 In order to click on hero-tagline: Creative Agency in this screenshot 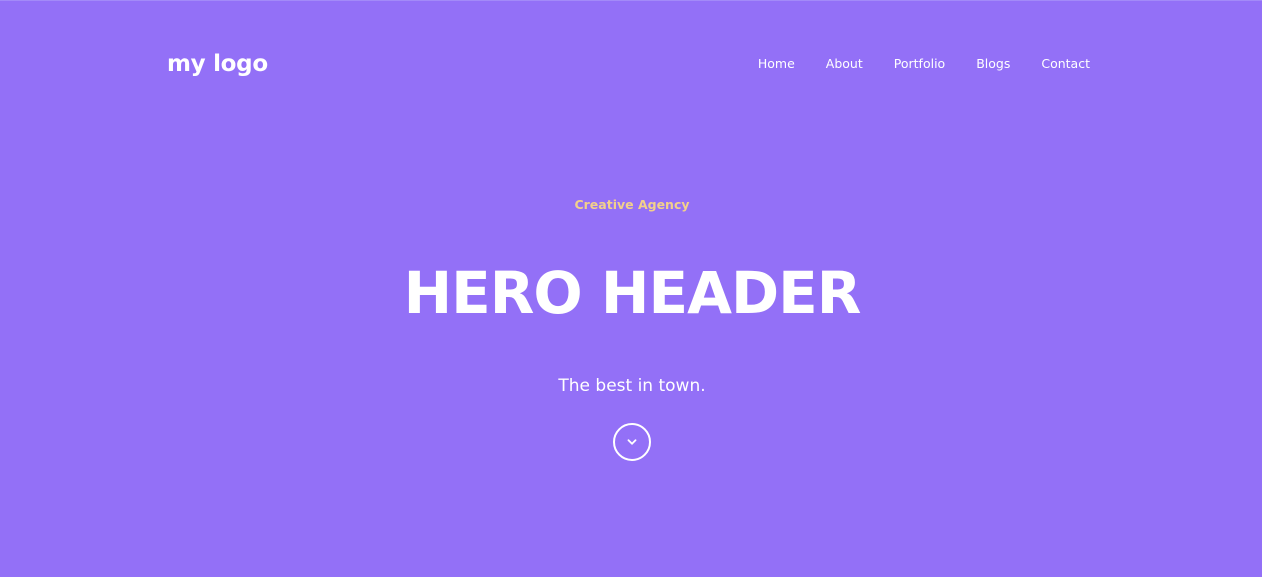, I will do `click(632, 204)`.